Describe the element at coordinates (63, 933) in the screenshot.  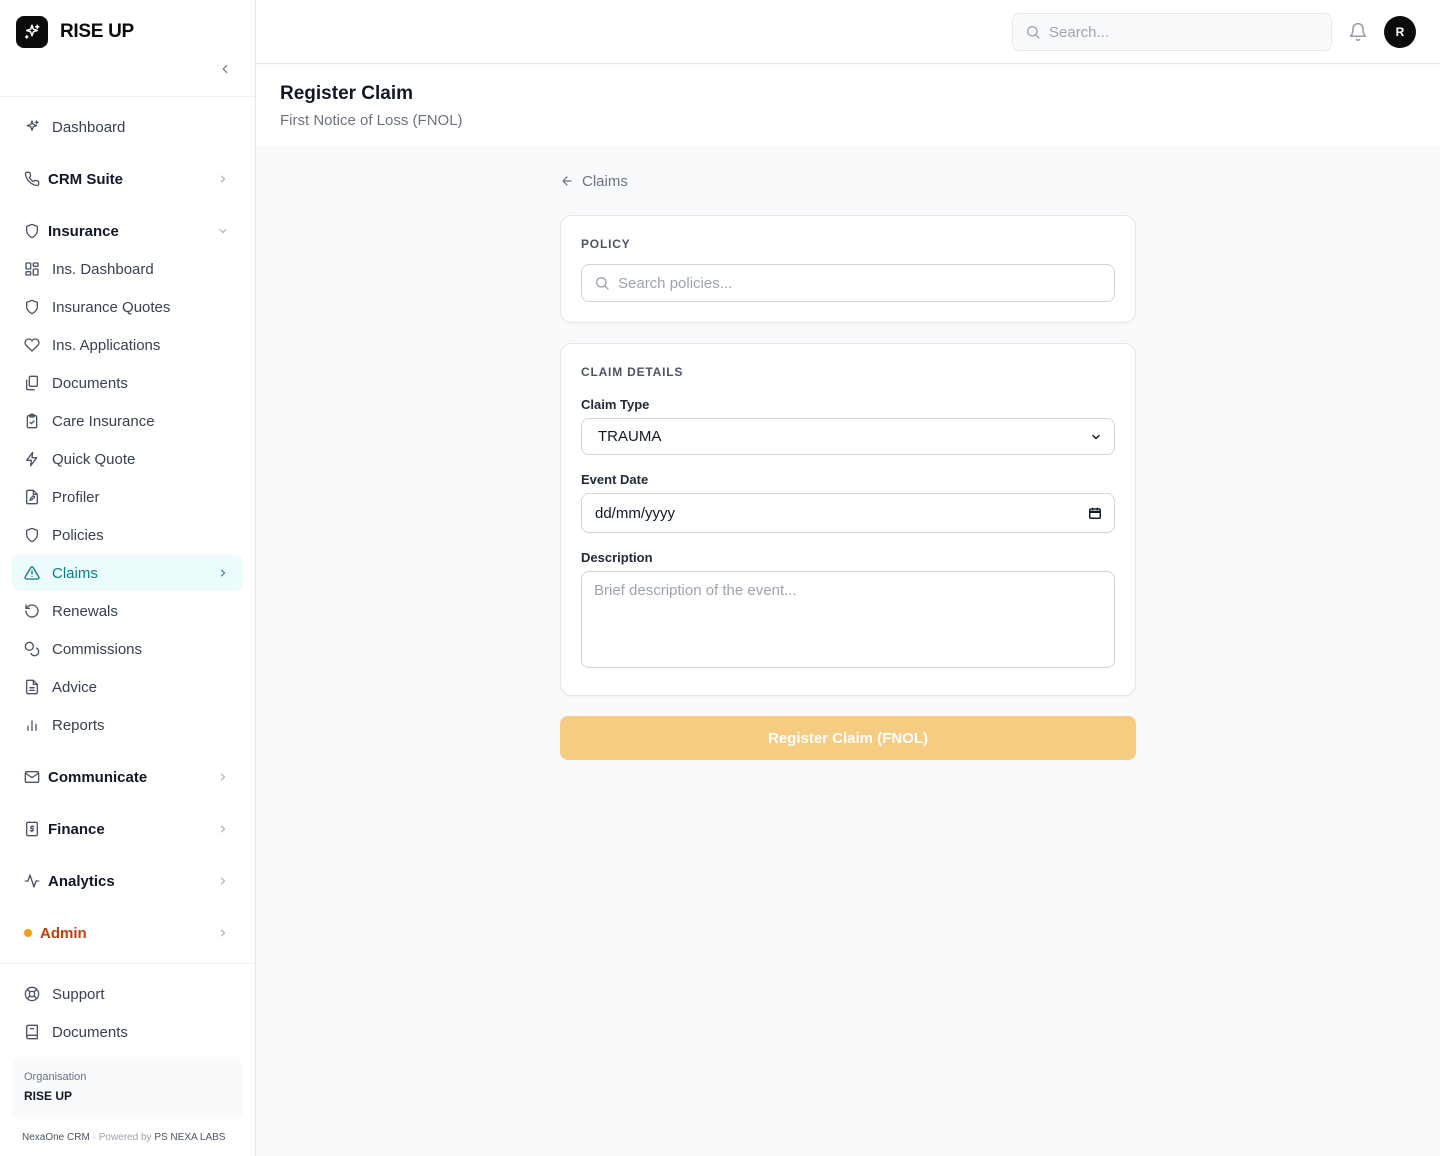
I see `sidebar-section-label: Admin` at that location.